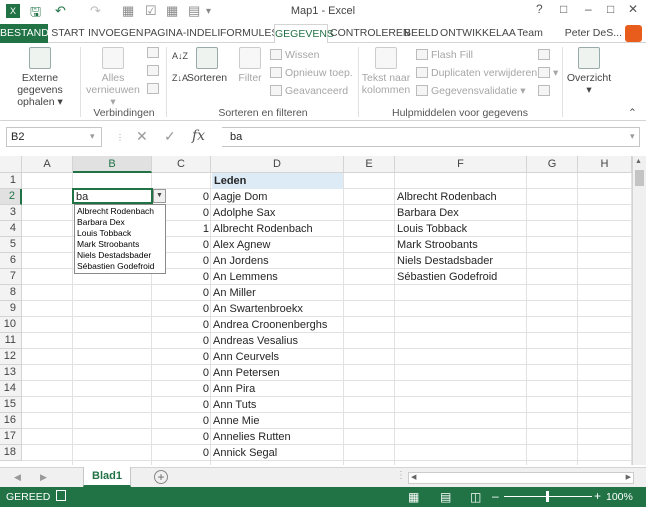  What do you see at coordinates (198, 136) in the screenshot?
I see `insert-function-icon: fx` at bounding box center [198, 136].